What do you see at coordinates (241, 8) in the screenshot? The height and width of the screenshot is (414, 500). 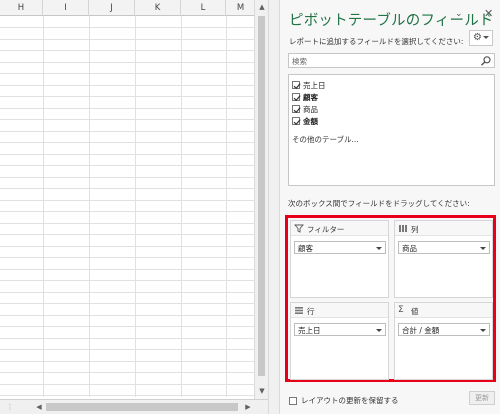 I see `column-header-m: M` at bounding box center [241, 8].